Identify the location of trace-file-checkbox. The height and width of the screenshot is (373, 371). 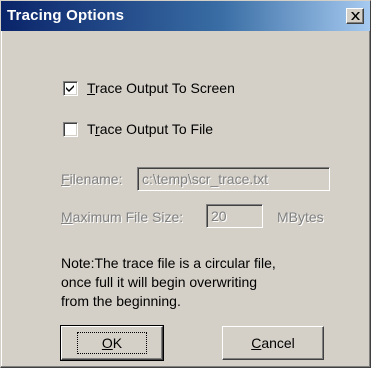
(70, 129).